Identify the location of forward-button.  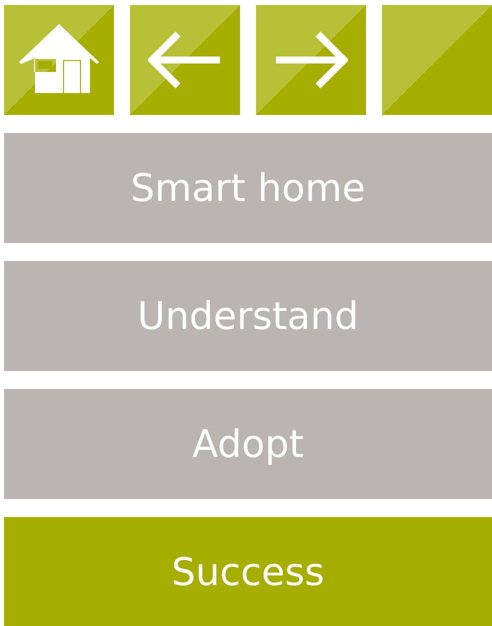
(311, 60).